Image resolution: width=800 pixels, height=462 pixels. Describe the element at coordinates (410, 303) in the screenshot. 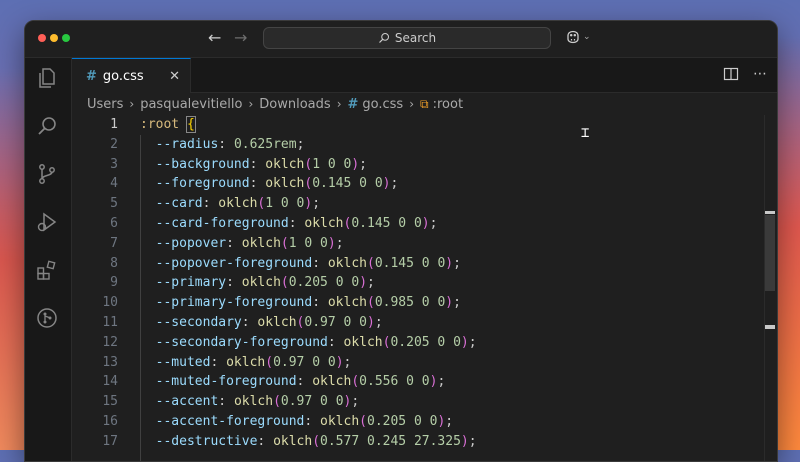

I see `css-function-args: 0.985 0 0` at that location.